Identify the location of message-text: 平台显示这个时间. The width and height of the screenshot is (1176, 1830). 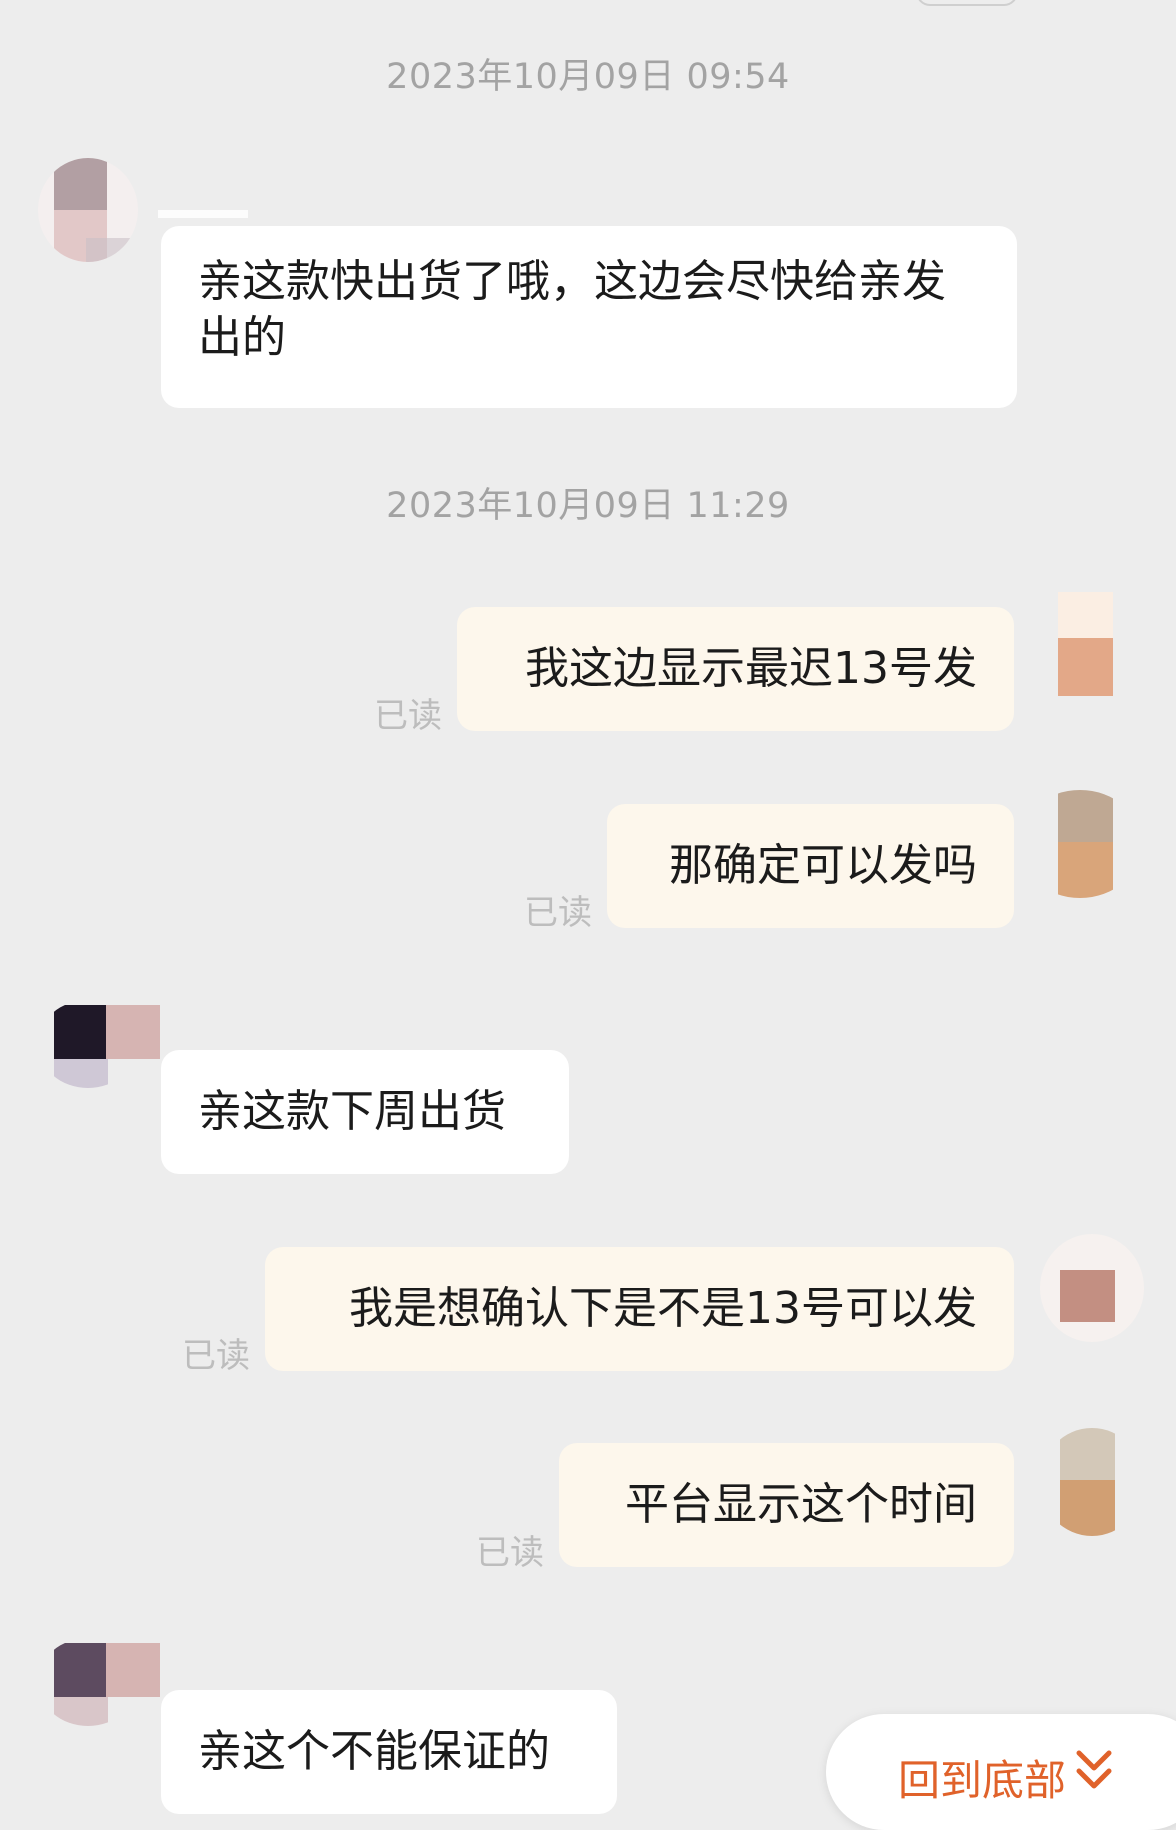
(801, 1504).